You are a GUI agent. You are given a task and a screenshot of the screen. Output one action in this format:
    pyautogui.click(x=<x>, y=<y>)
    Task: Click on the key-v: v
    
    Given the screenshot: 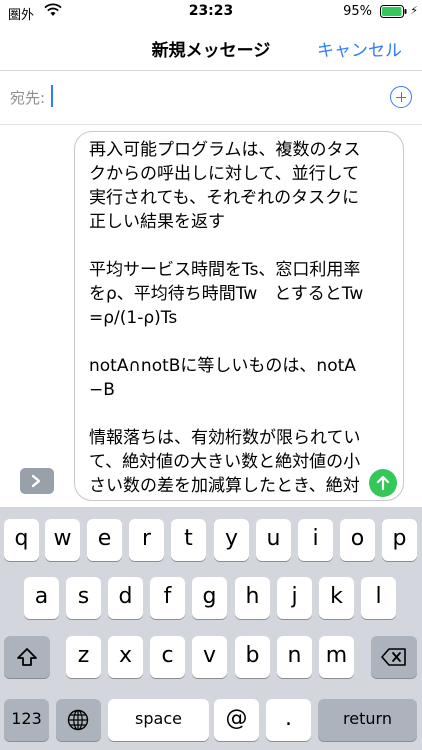 What is the action you would take?
    pyautogui.click(x=209, y=657)
    